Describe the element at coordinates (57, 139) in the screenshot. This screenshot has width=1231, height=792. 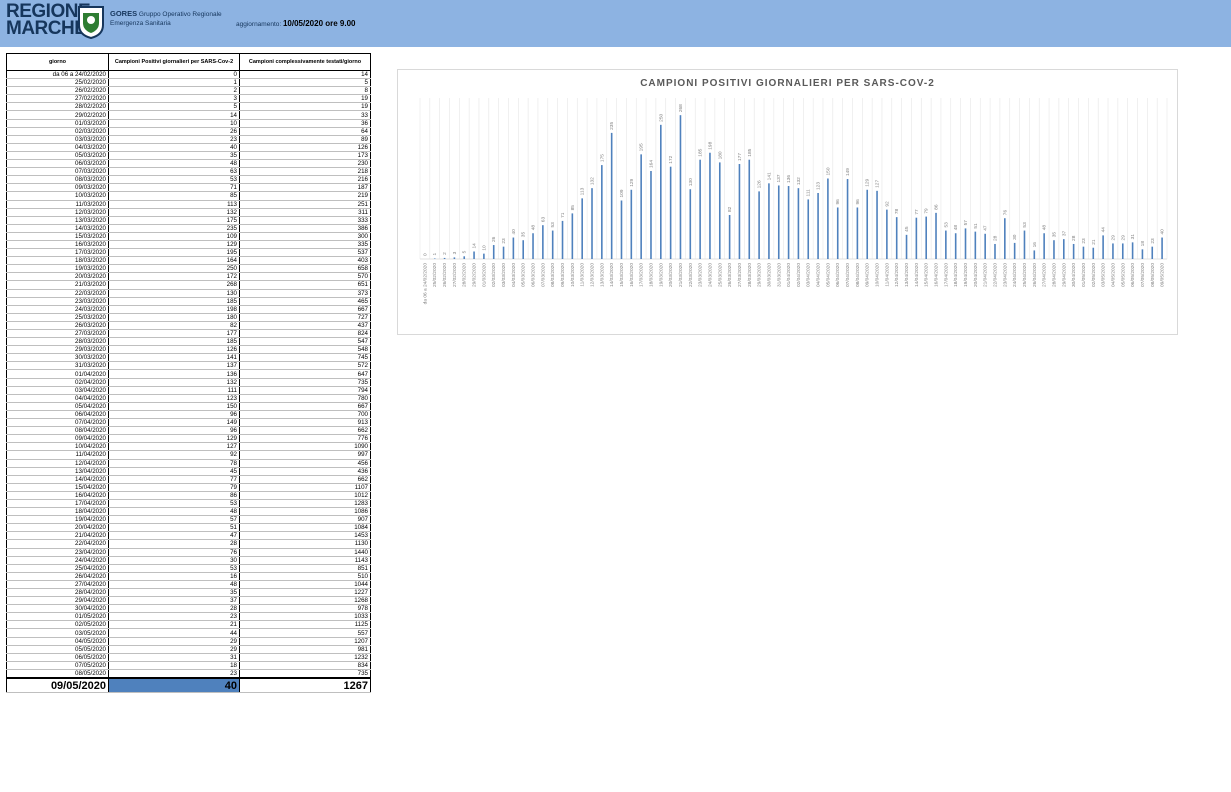
I see `cell-giorno: 03/03/2020` at that location.